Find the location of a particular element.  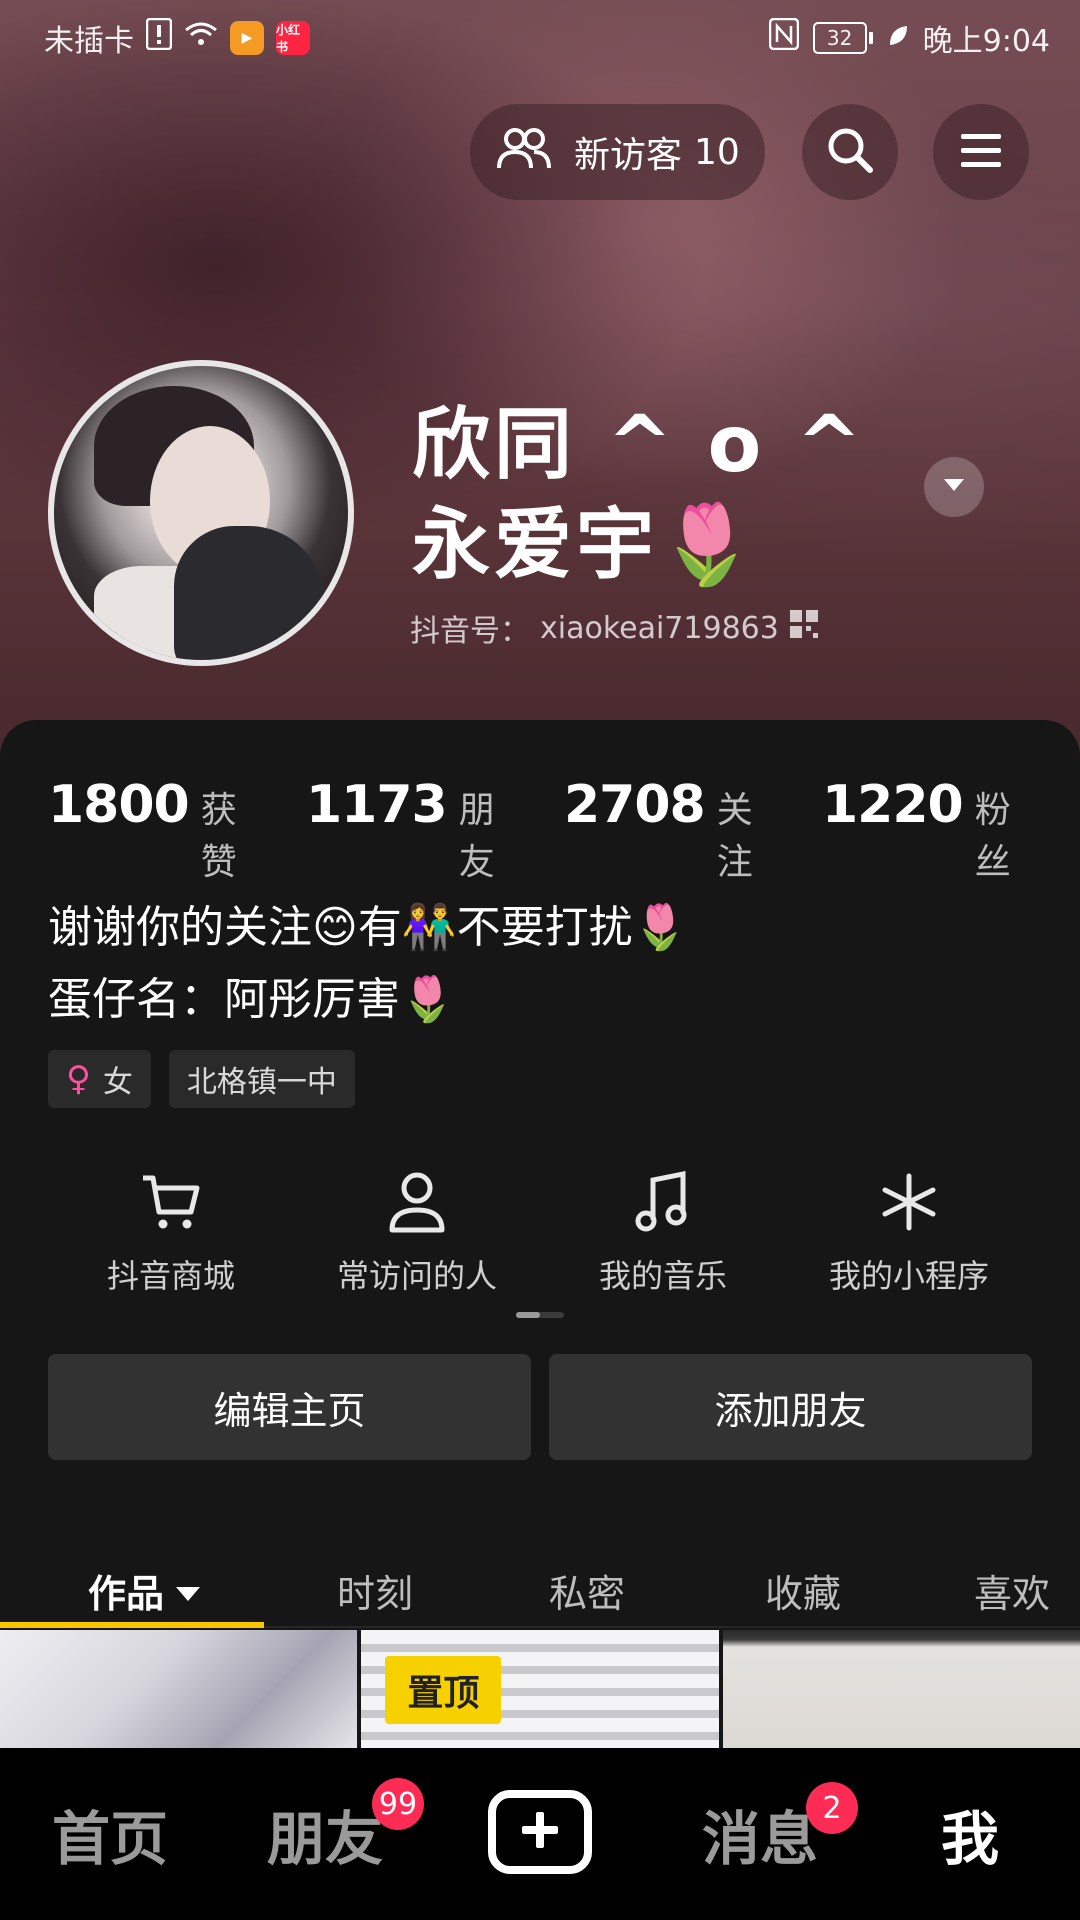

services-row: 抖音商城 常访问的人 我的音乐 我的小程序 is located at coordinates (540, 1230).